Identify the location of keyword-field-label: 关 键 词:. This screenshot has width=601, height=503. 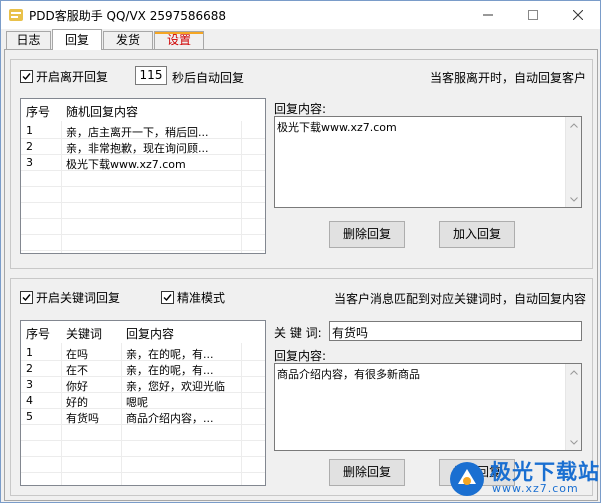
(298, 333).